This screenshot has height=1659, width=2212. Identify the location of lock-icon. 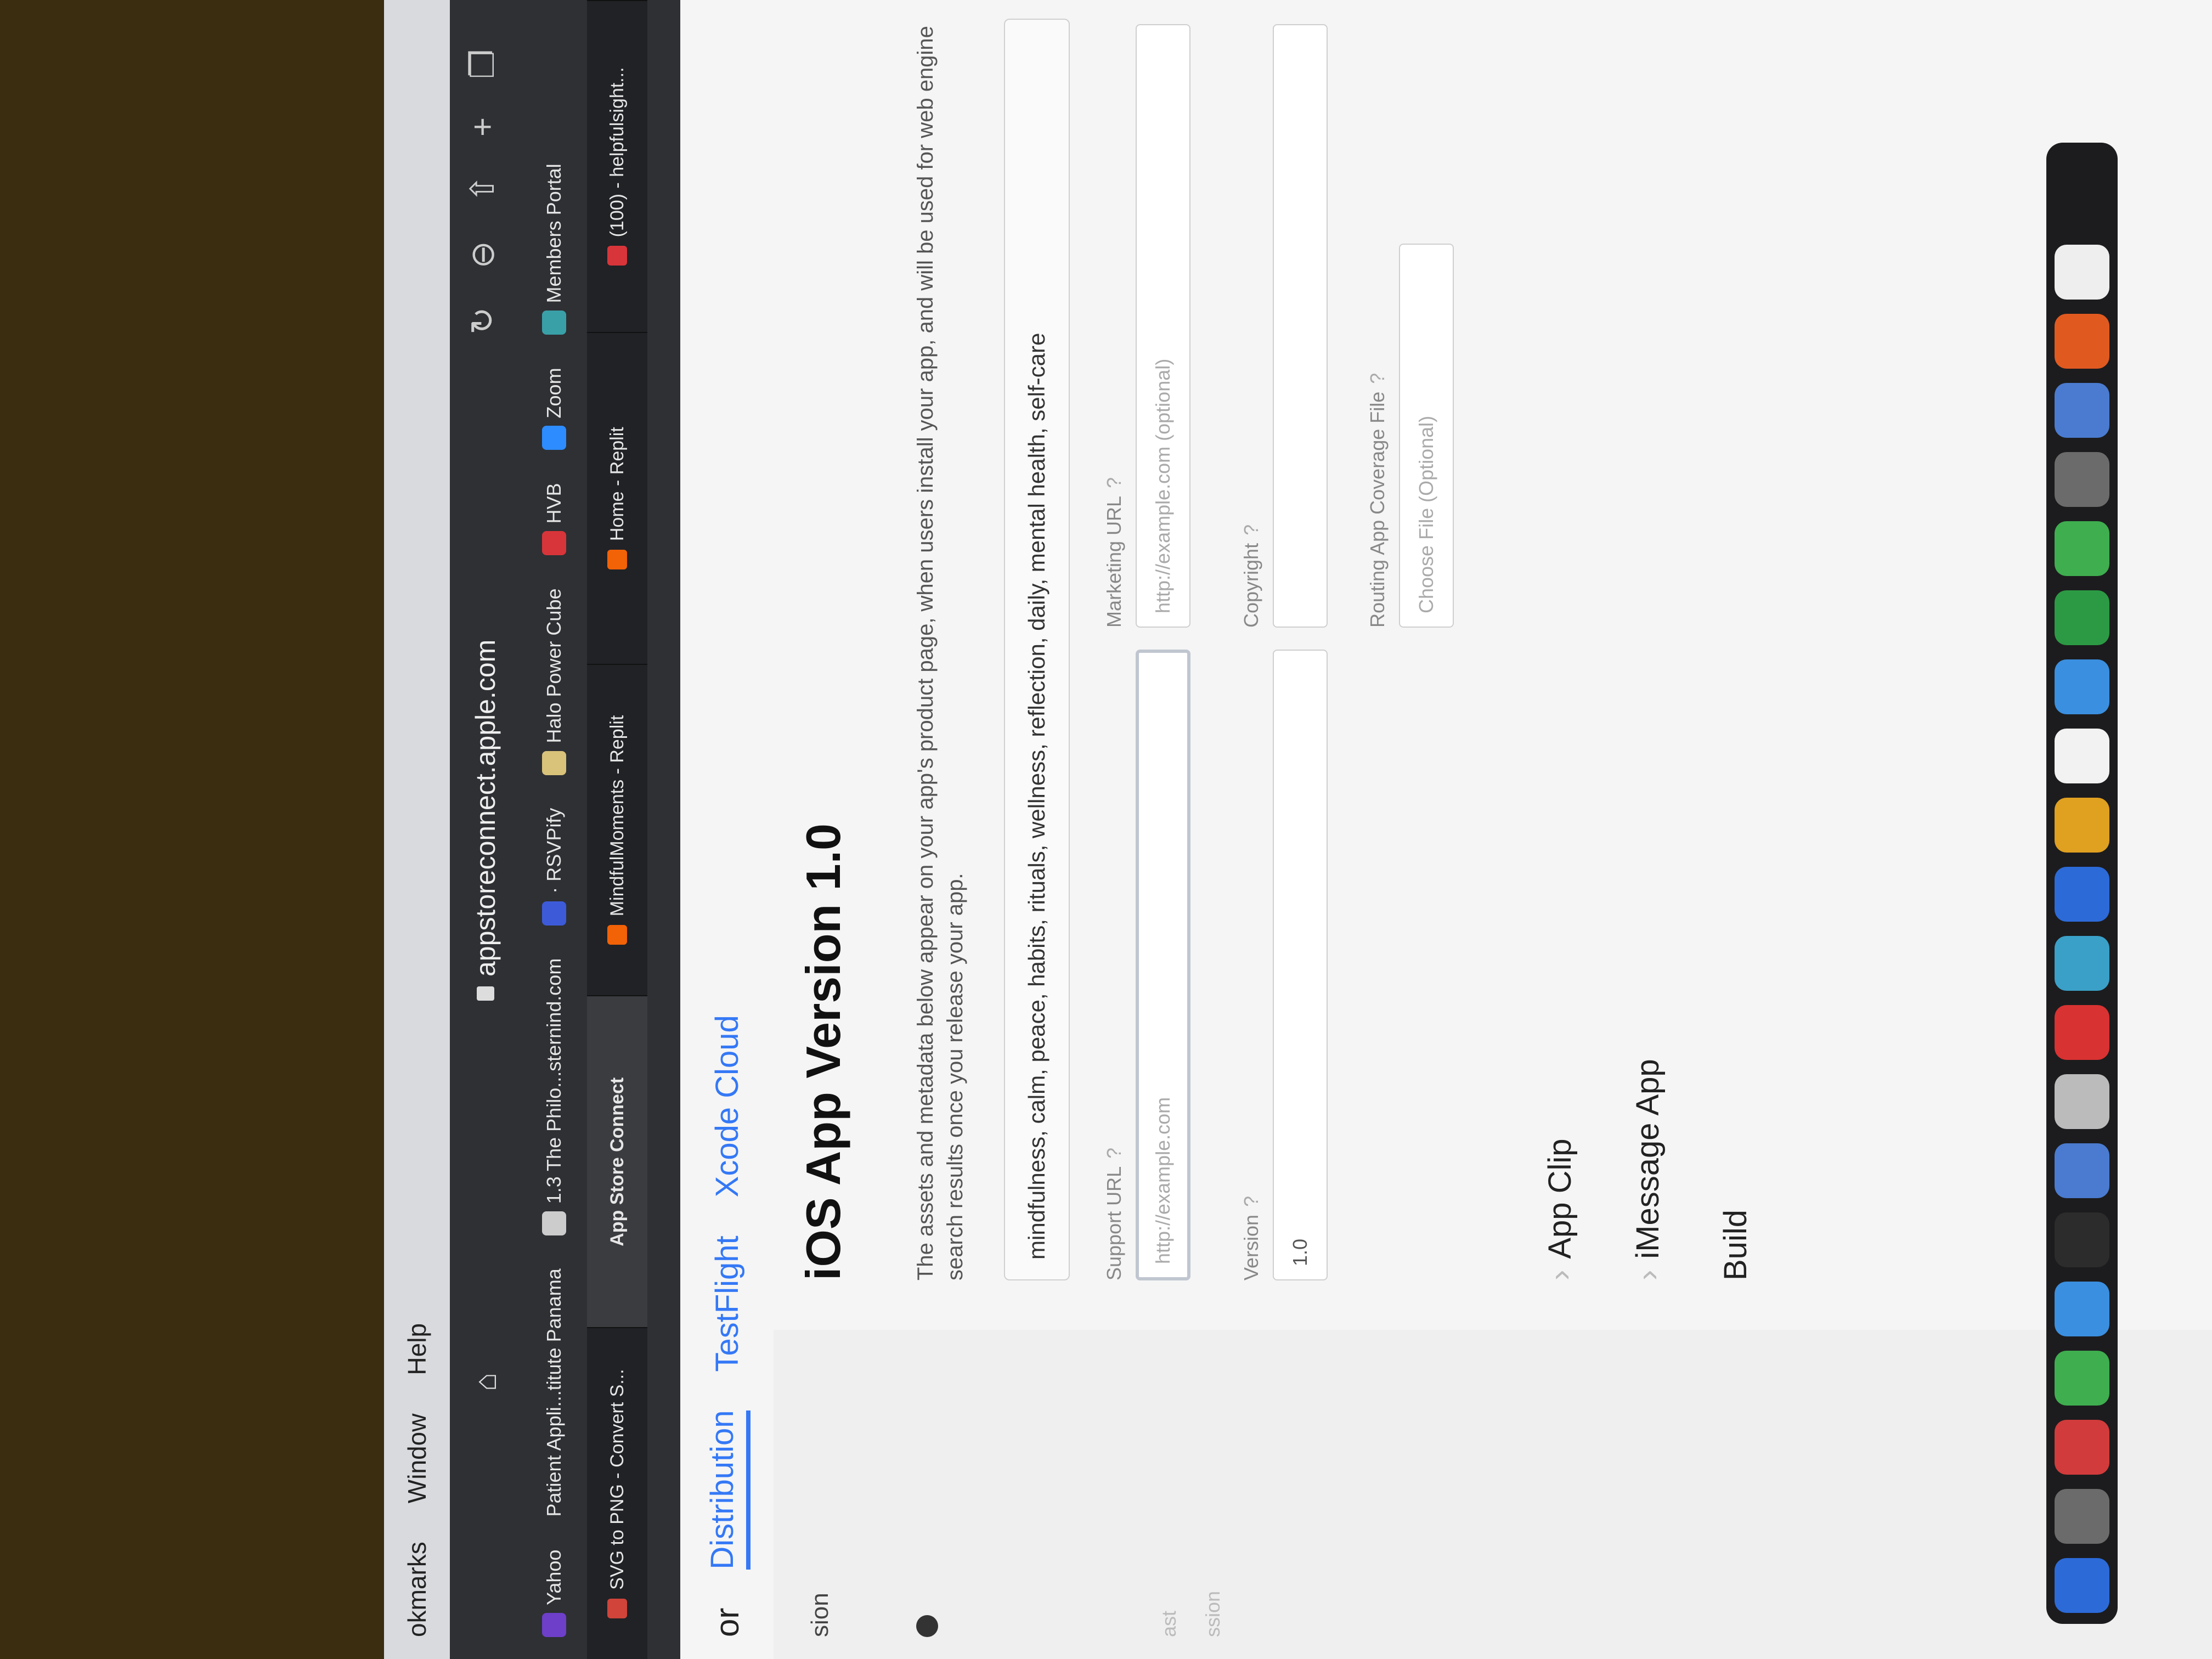
(485, 993).